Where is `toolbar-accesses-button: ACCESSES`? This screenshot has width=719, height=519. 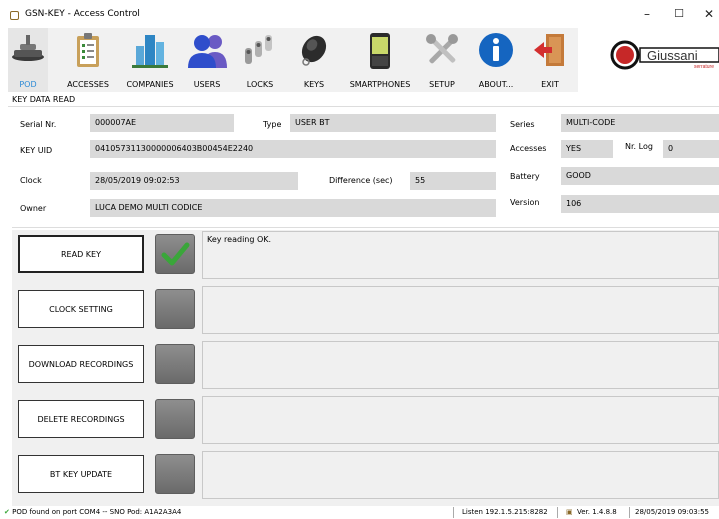
toolbar-accesses-button: ACCESSES is located at coordinates (88, 60).